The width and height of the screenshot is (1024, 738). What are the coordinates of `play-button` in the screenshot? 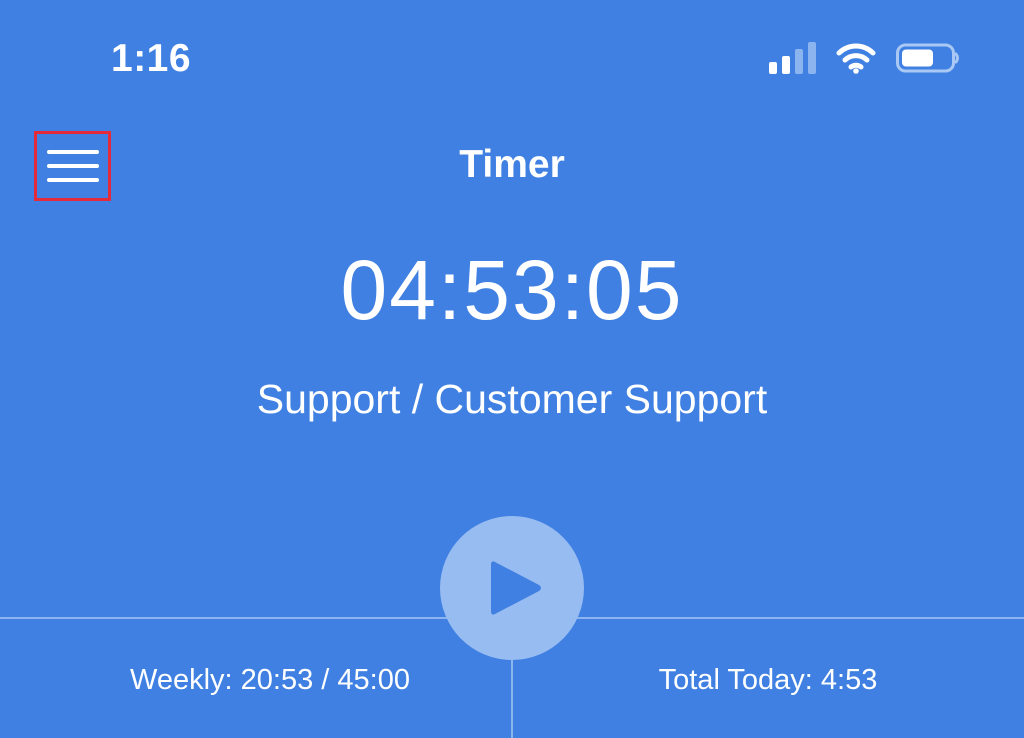 It's located at (512, 588).